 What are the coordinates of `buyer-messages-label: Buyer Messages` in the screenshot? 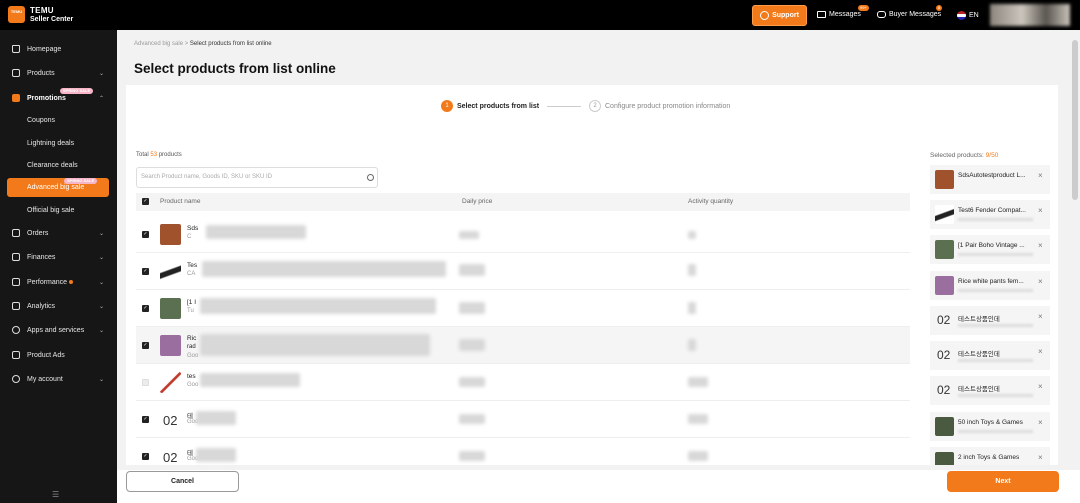 It's located at (915, 14).